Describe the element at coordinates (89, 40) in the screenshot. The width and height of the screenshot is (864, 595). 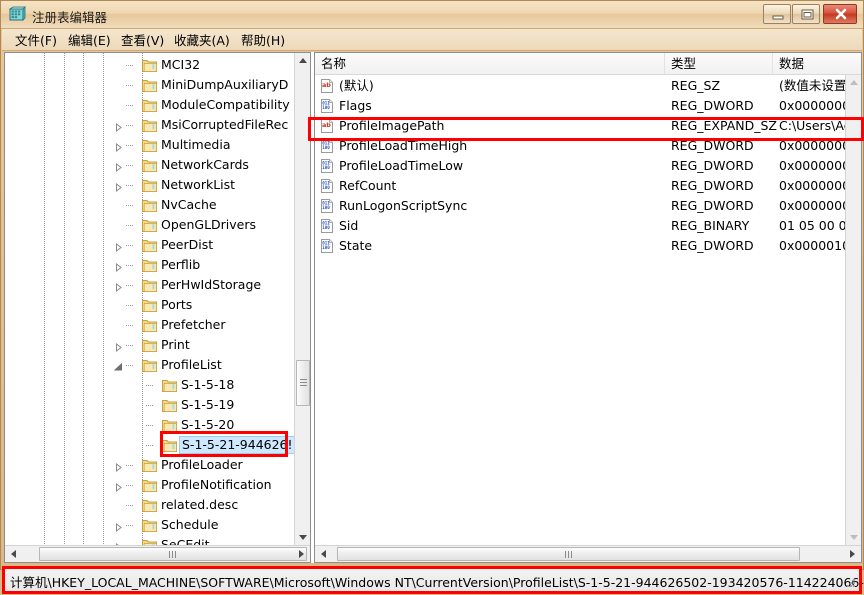
I see `menu-edit: 编辑(E)` at that location.